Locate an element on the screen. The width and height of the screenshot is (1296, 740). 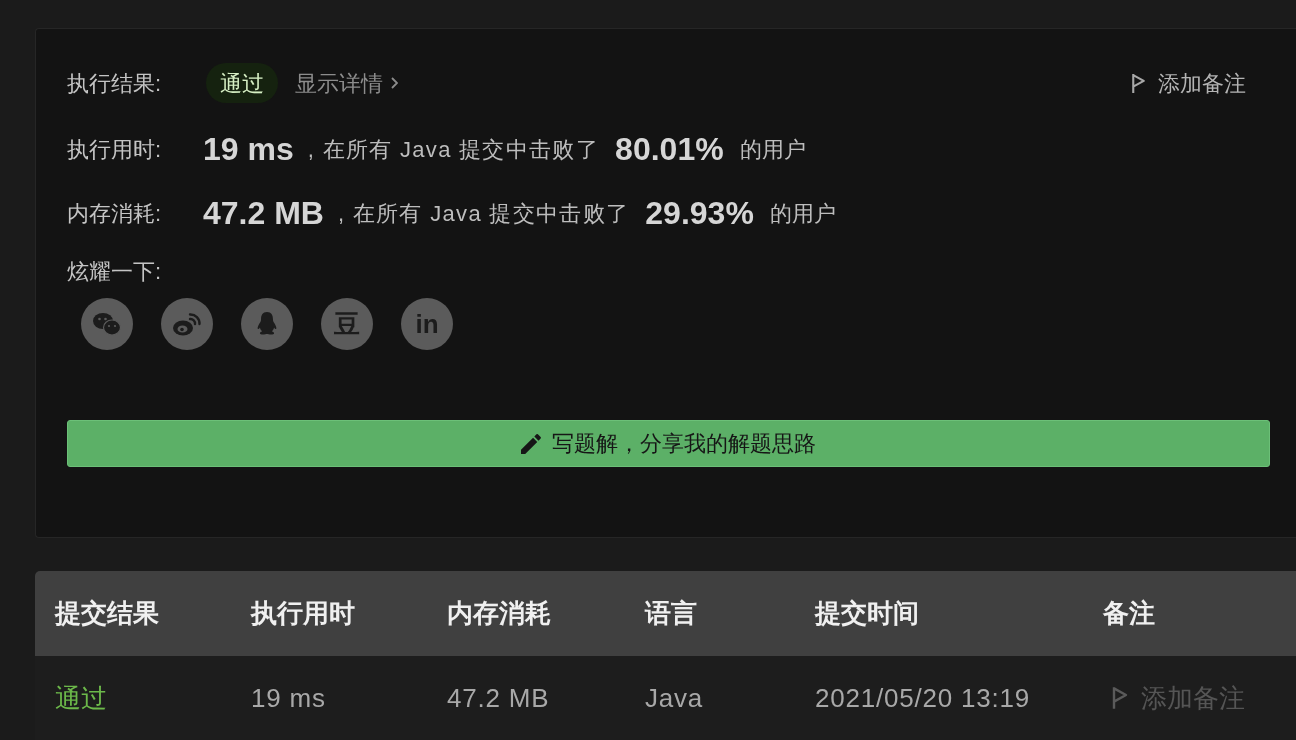
table-cell-text: 通过 is located at coordinates (81, 698).